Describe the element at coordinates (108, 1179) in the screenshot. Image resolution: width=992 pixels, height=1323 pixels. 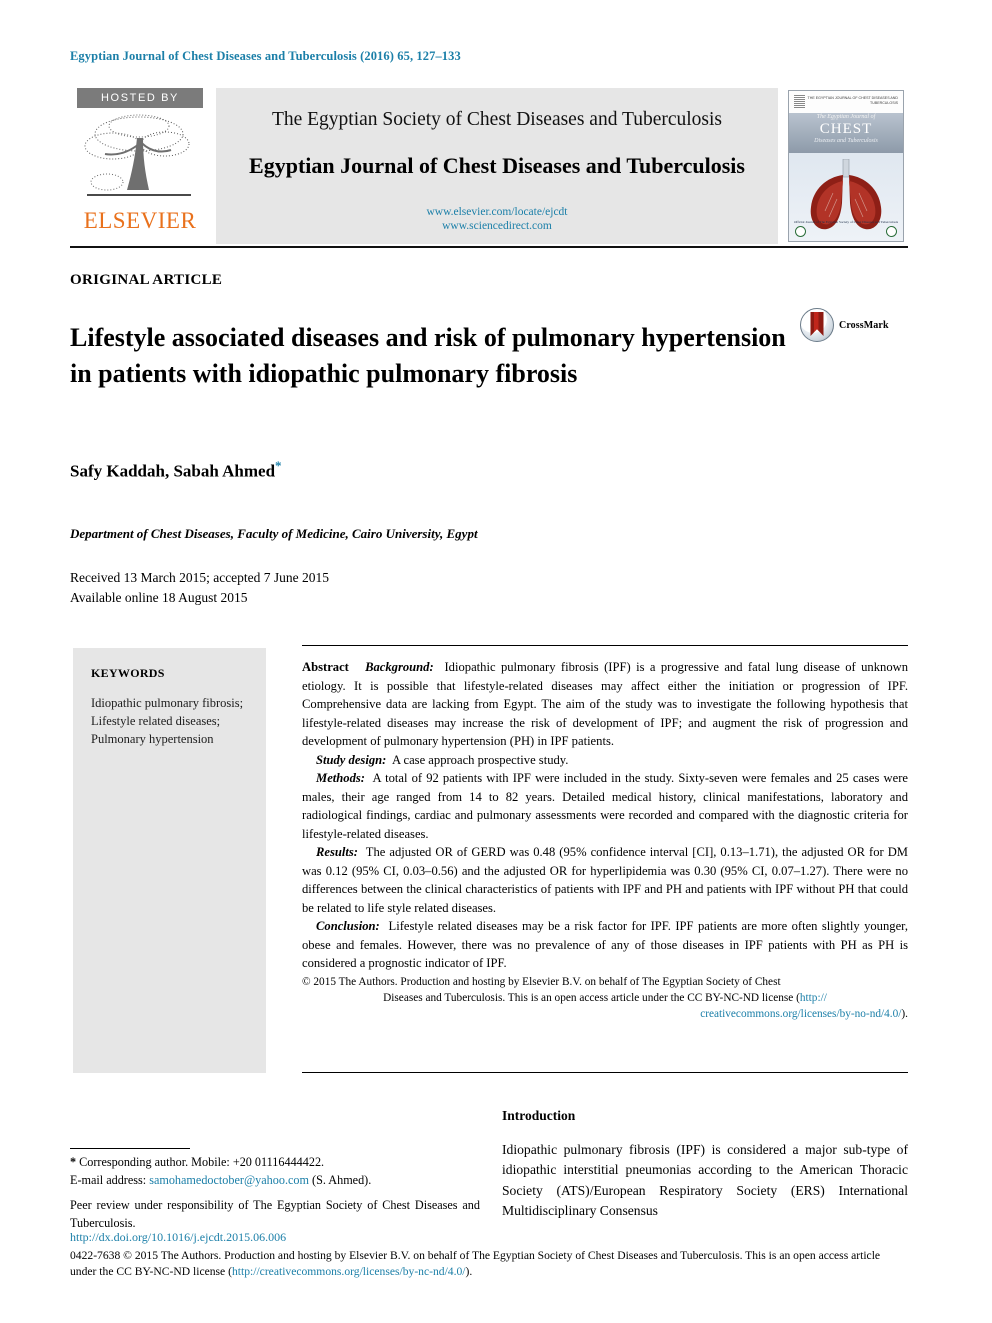
I see `email-label: E-mail address:` at that location.